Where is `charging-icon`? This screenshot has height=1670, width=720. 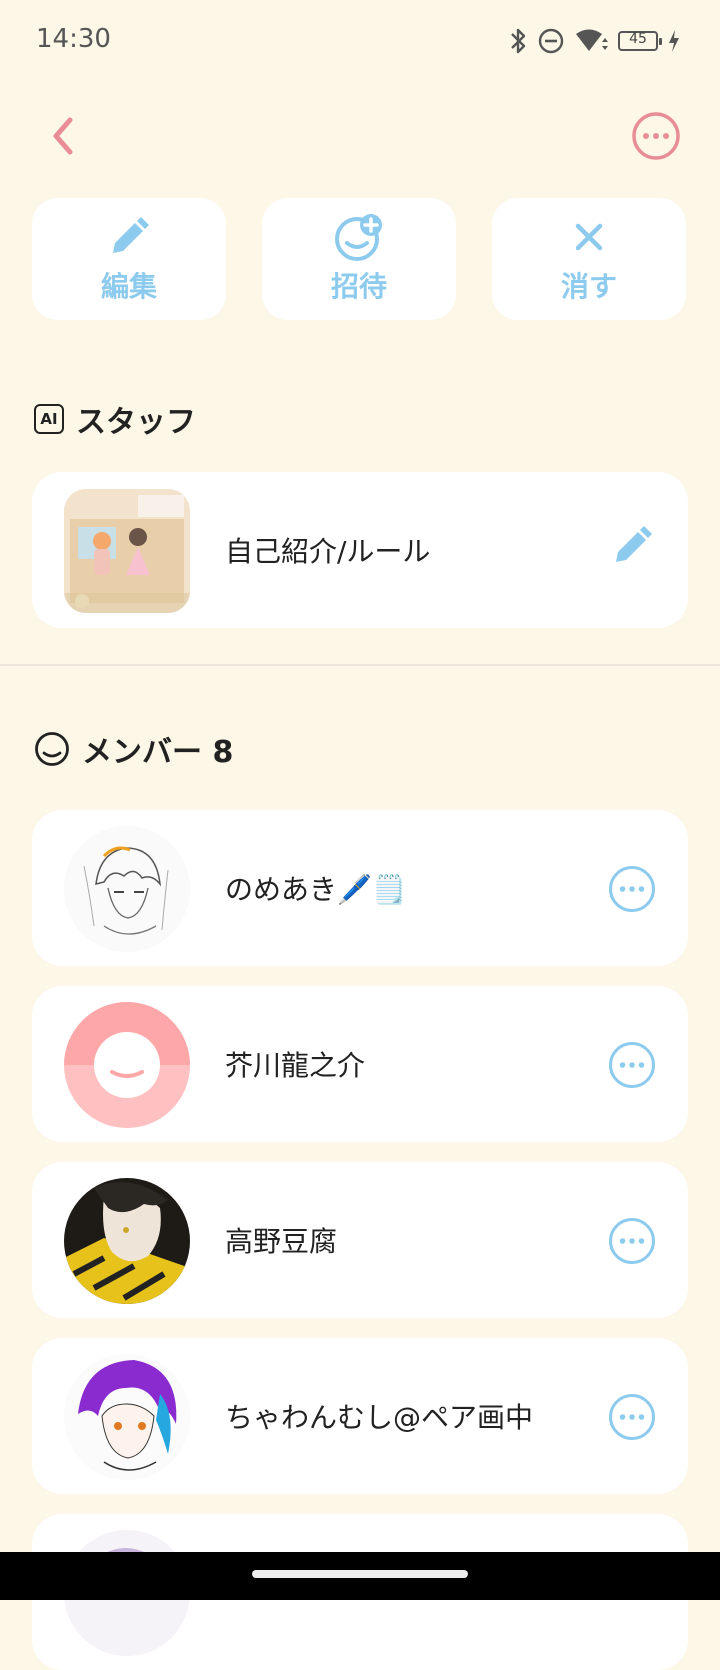 charging-icon is located at coordinates (674, 41).